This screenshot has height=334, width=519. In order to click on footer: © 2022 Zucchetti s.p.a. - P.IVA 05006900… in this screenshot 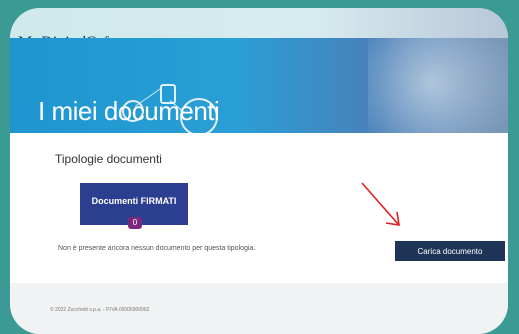, I will do `click(259, 308)`.